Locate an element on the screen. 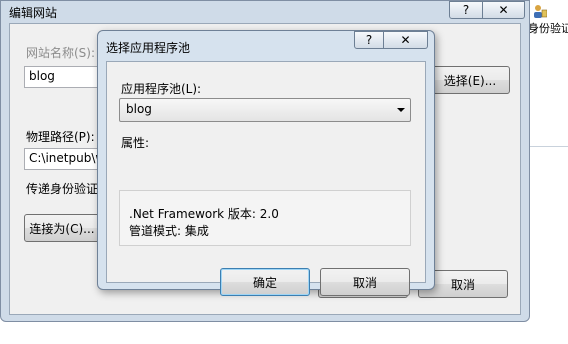  auth-feature-label: 身份验证 is located at coordinates (548, 28).